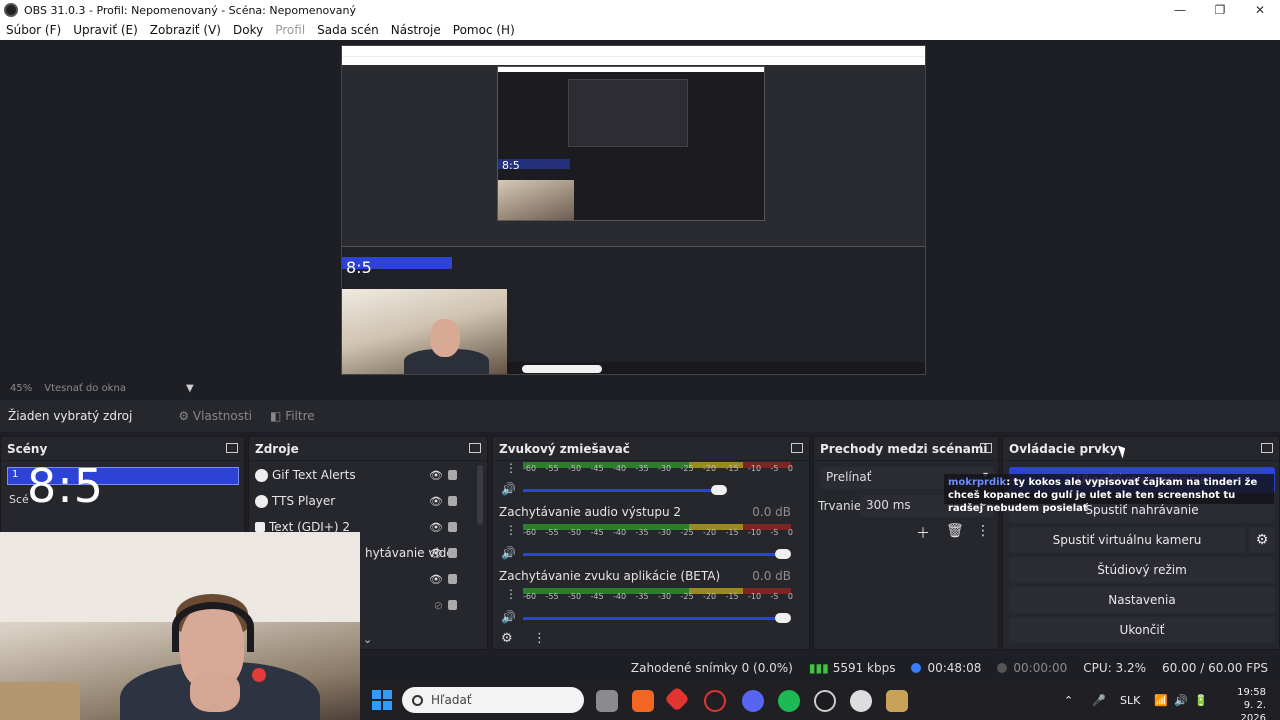 This screenshot has width=1280, height=720. I want to click on controls-title: Ovládacie prvky, so click(1063, 448).